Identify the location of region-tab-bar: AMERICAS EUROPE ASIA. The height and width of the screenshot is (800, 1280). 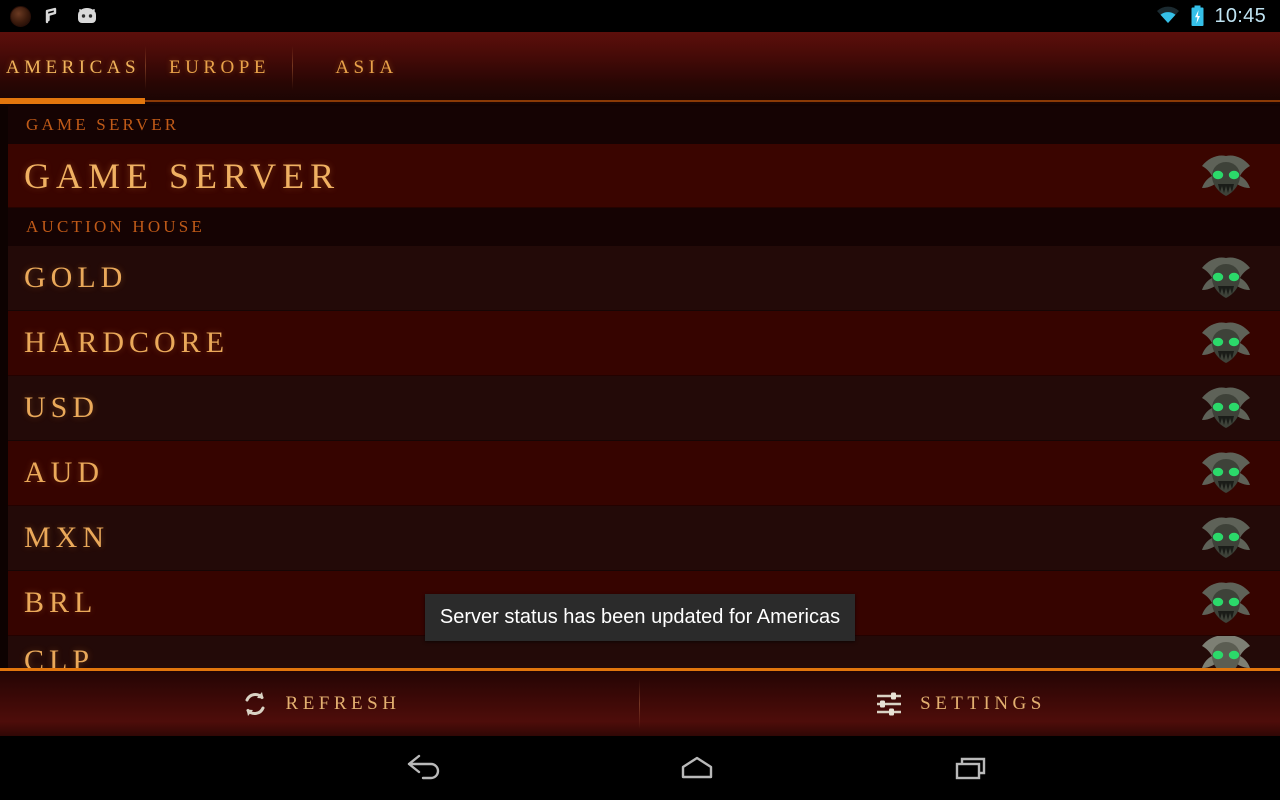
(640, 68).